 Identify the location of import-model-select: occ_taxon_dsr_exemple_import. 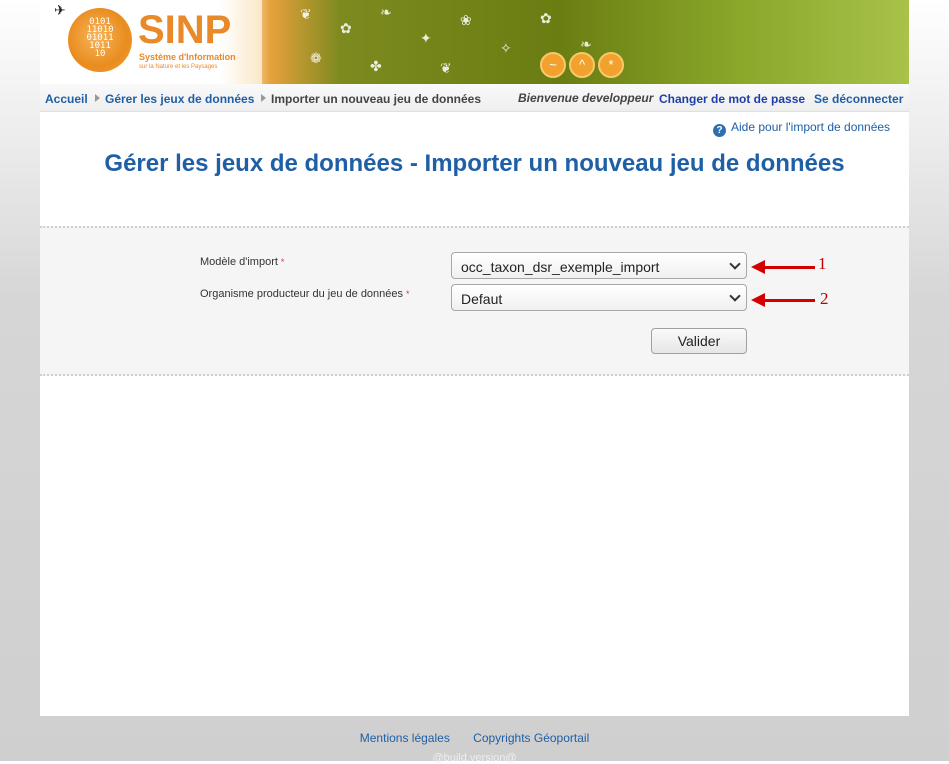
(599, 265).